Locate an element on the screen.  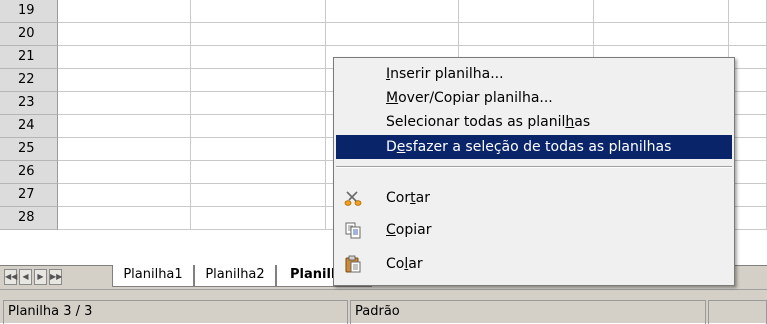
table-row: 19 is located at coordinates (383, 11).